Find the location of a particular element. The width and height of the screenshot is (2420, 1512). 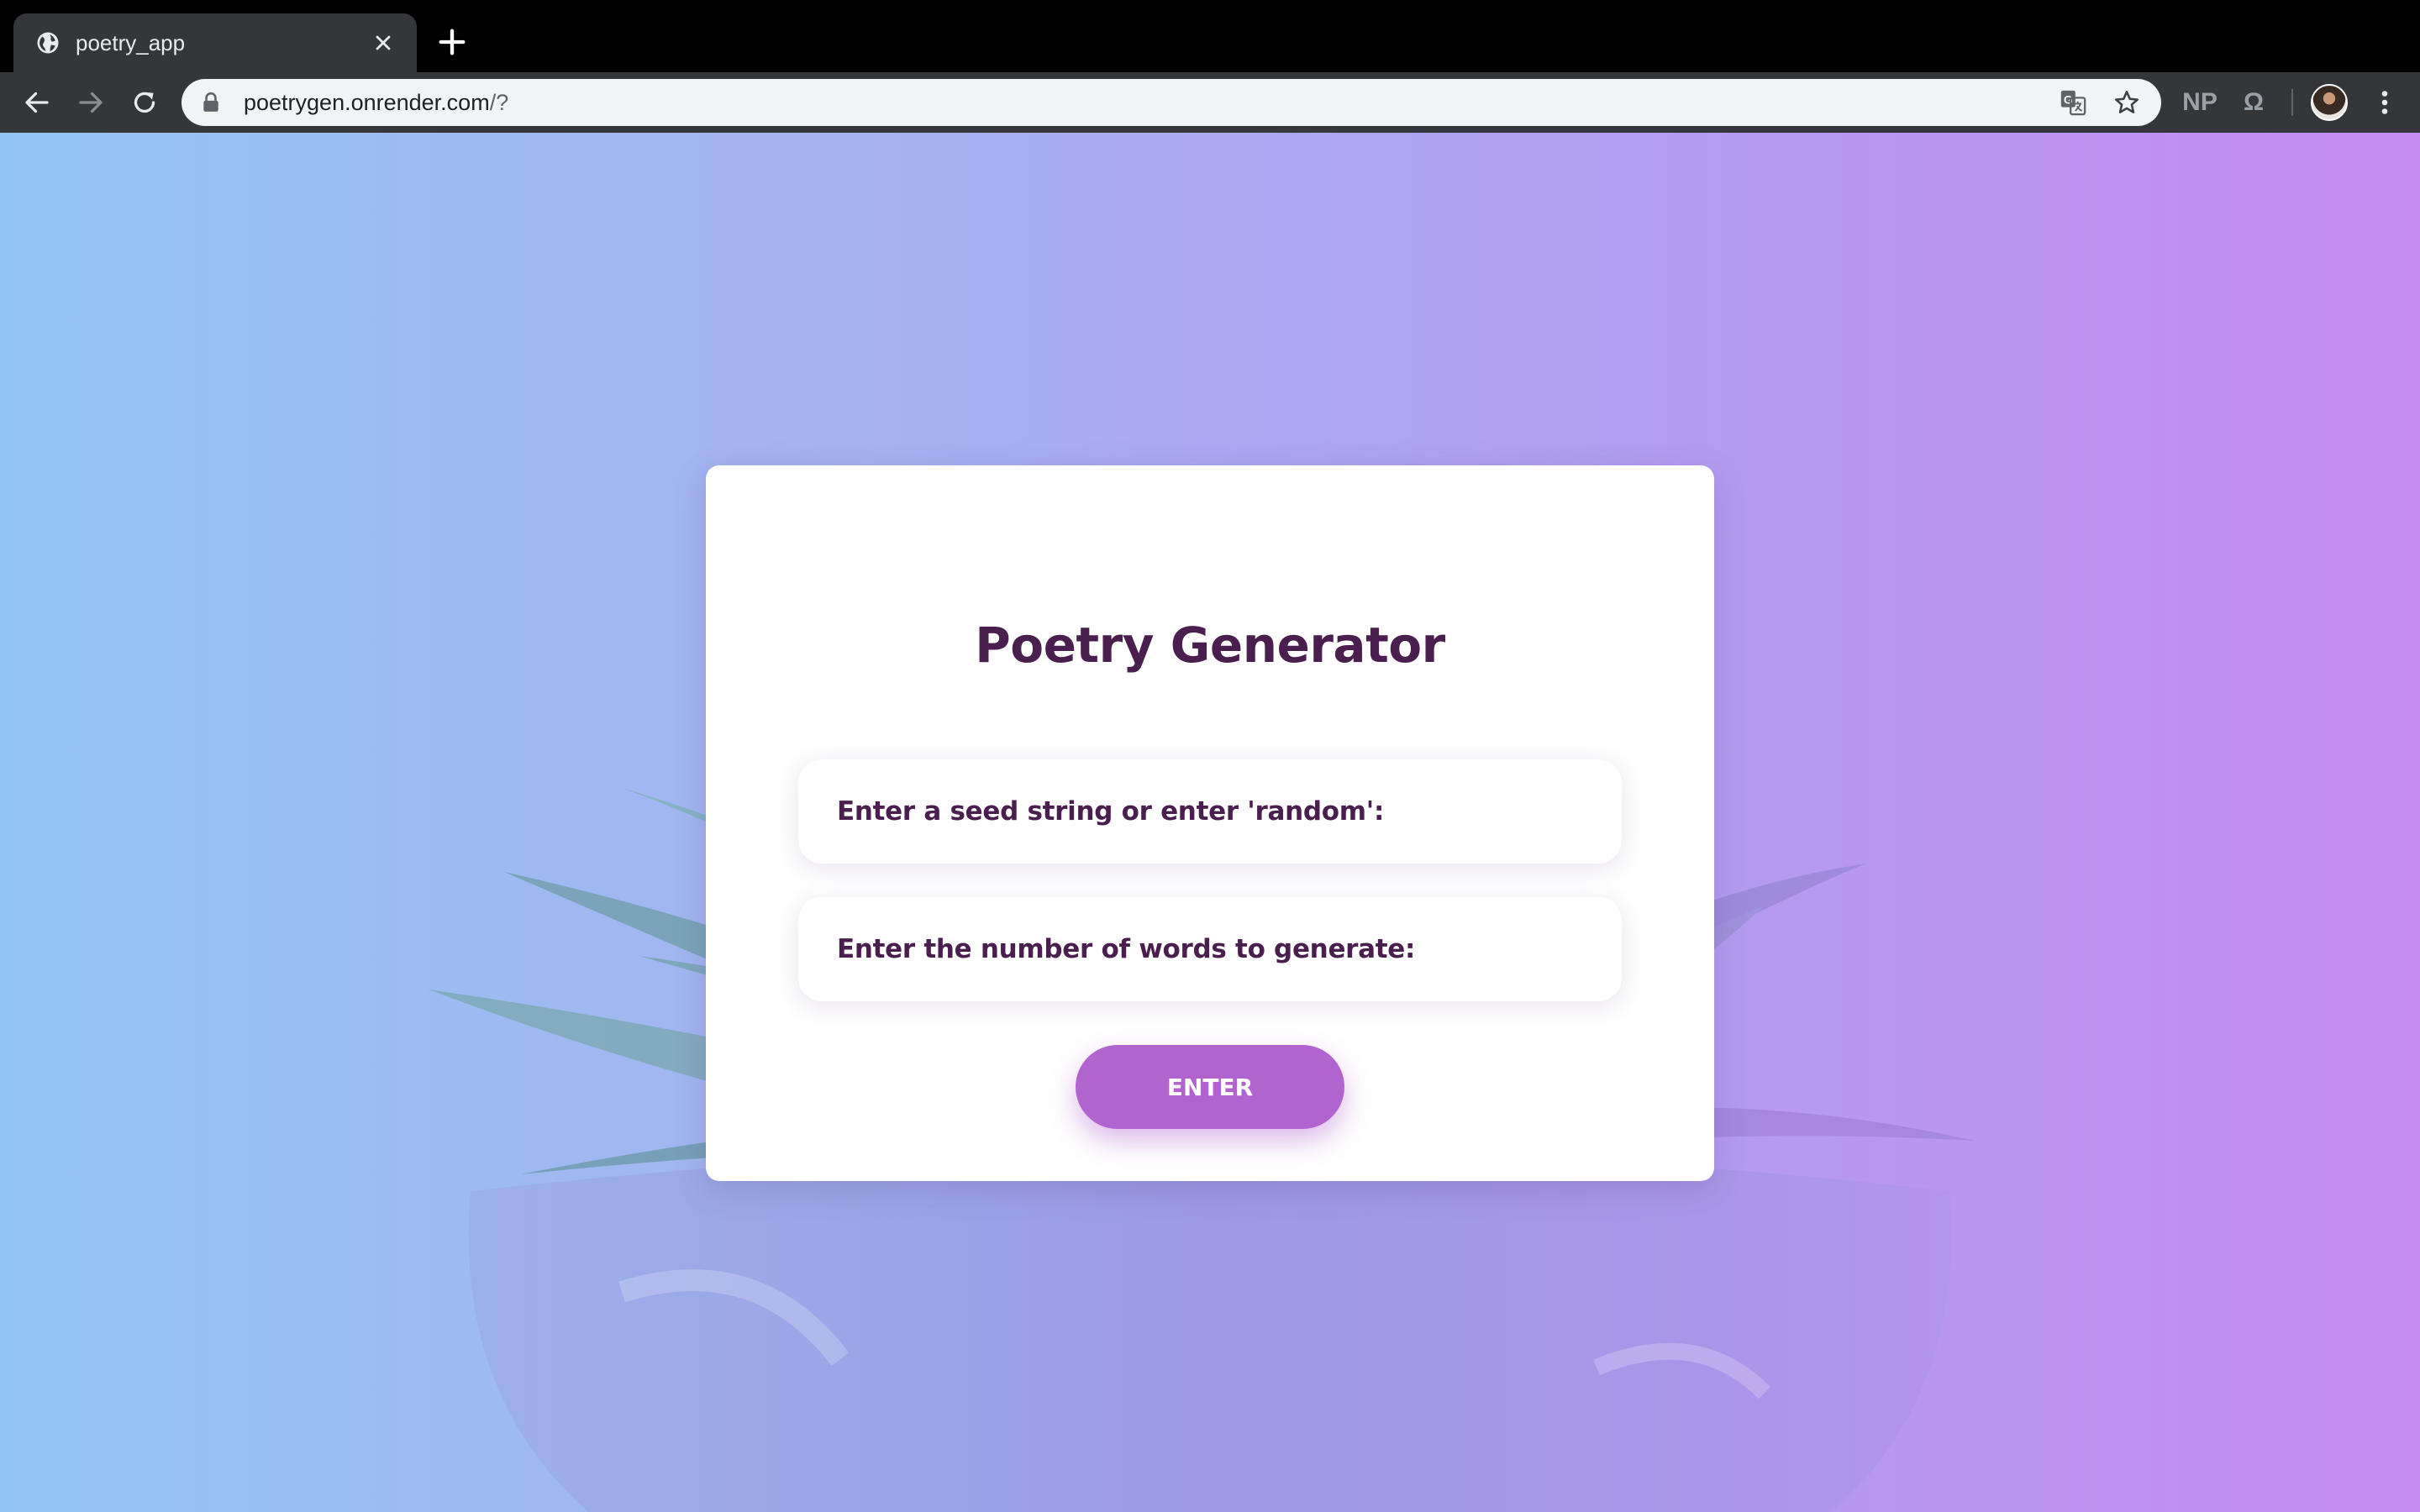

arrow-left-icon is located at coordinates (37, 102).